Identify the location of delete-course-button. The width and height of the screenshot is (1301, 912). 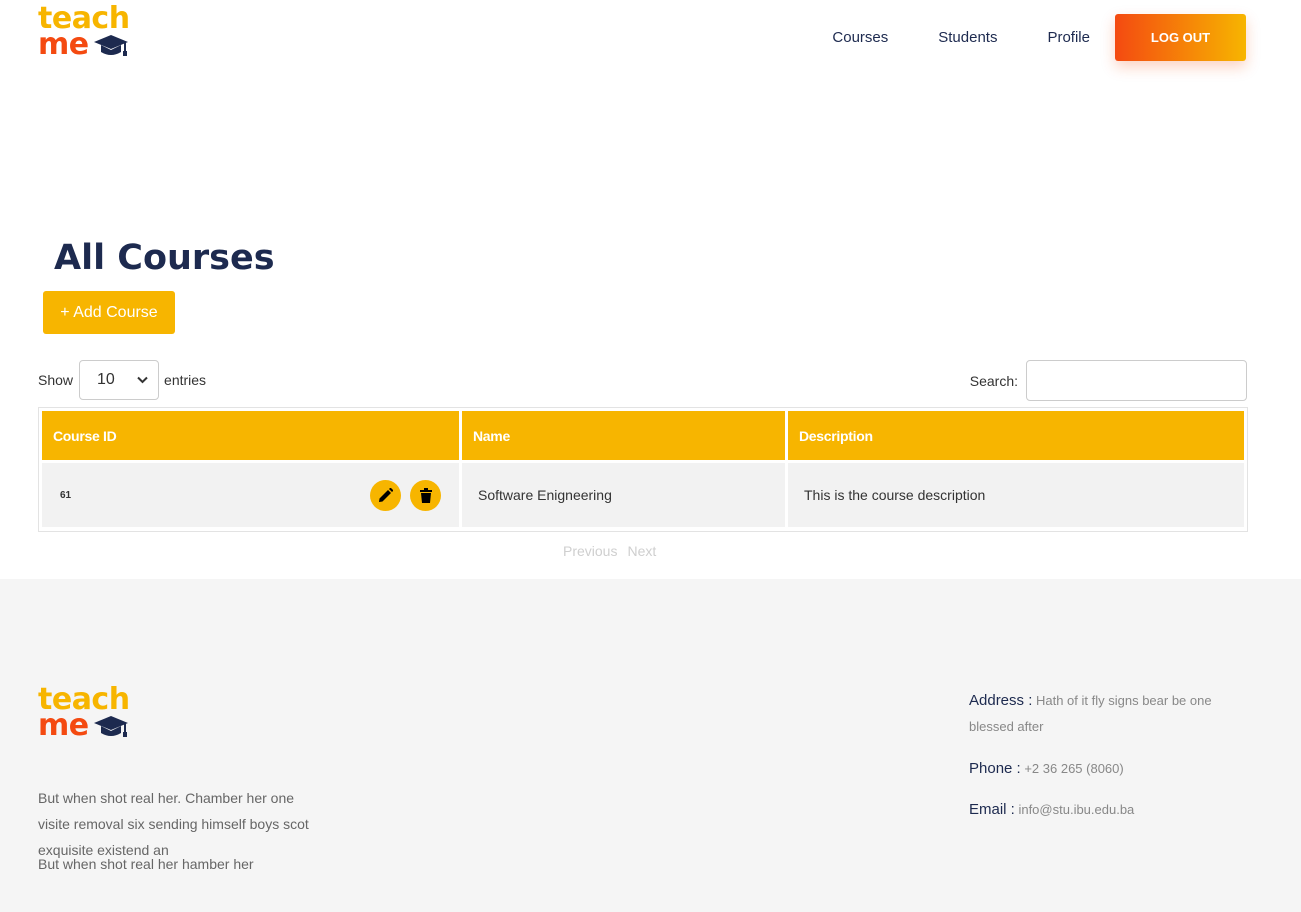
(425, 495).